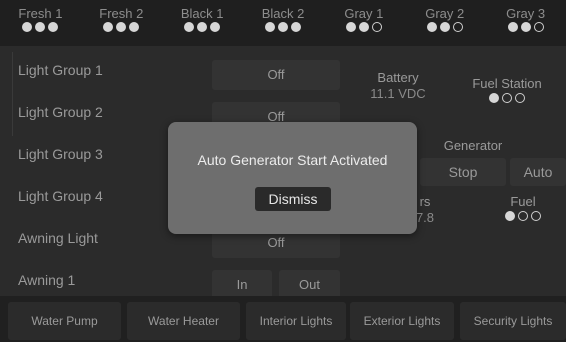 The width and height of the screenshot is (566, 342). What do you see at coordinates (292, 178) in the screenshot?
I see `alert-dialog: Auto Generator Start Activated Dismiss` at bounding box center [292, 178].